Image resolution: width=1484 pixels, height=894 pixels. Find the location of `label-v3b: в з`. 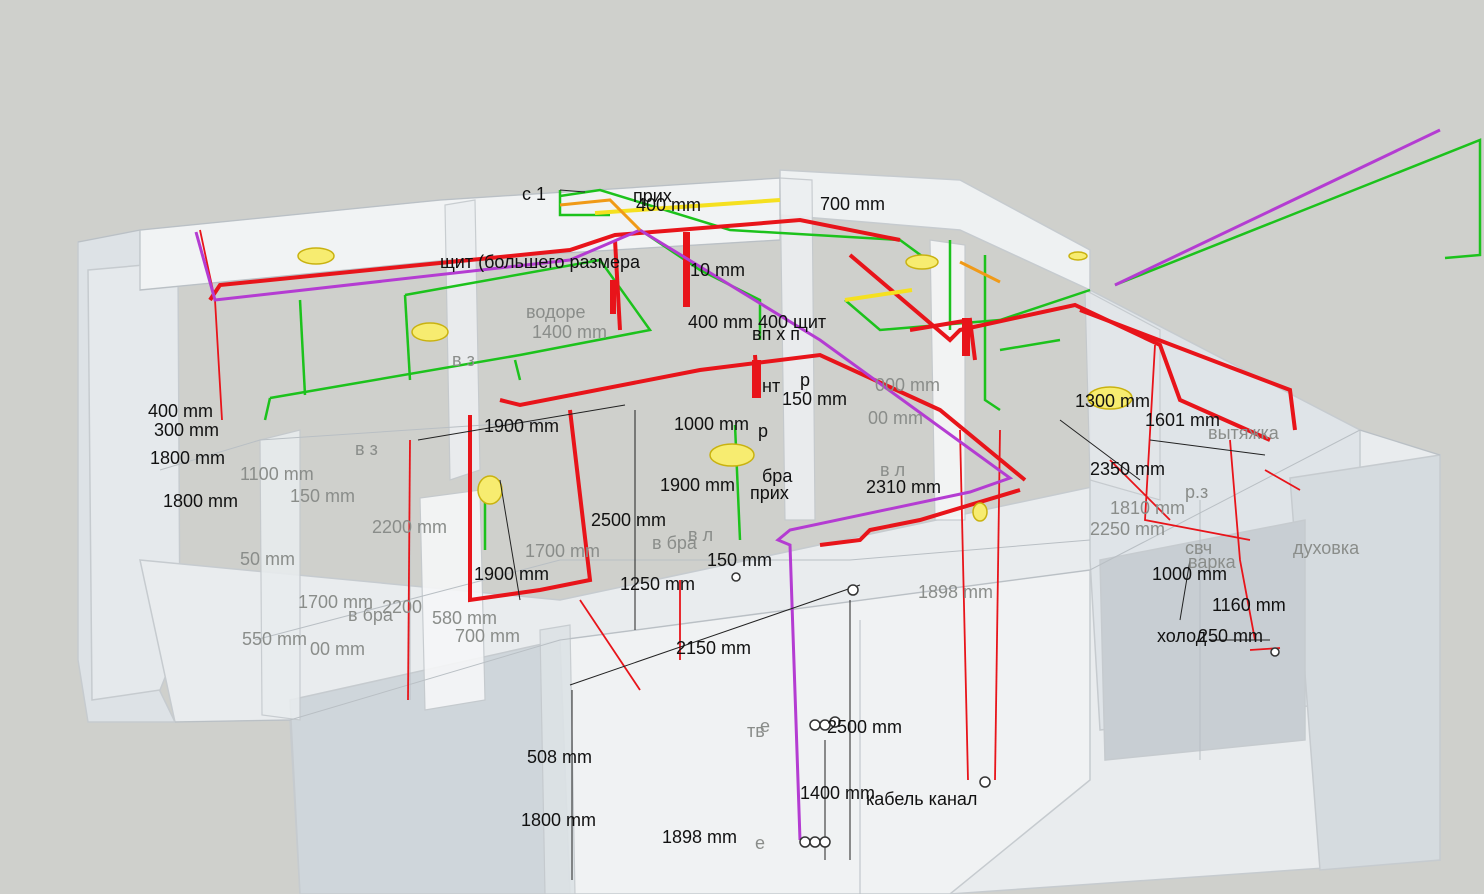

label-v3b: в з is located at coordinates (366, 449).